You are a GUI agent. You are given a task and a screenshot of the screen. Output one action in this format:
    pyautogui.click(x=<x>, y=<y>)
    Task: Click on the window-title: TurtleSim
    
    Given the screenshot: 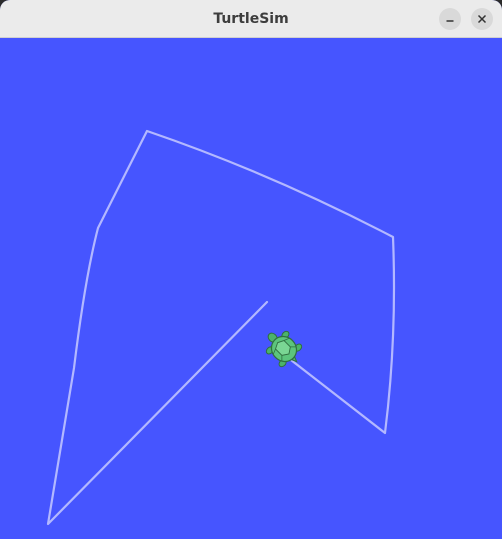 What is the action you would take?
    pyautogui.click(x=251, y=19)
    